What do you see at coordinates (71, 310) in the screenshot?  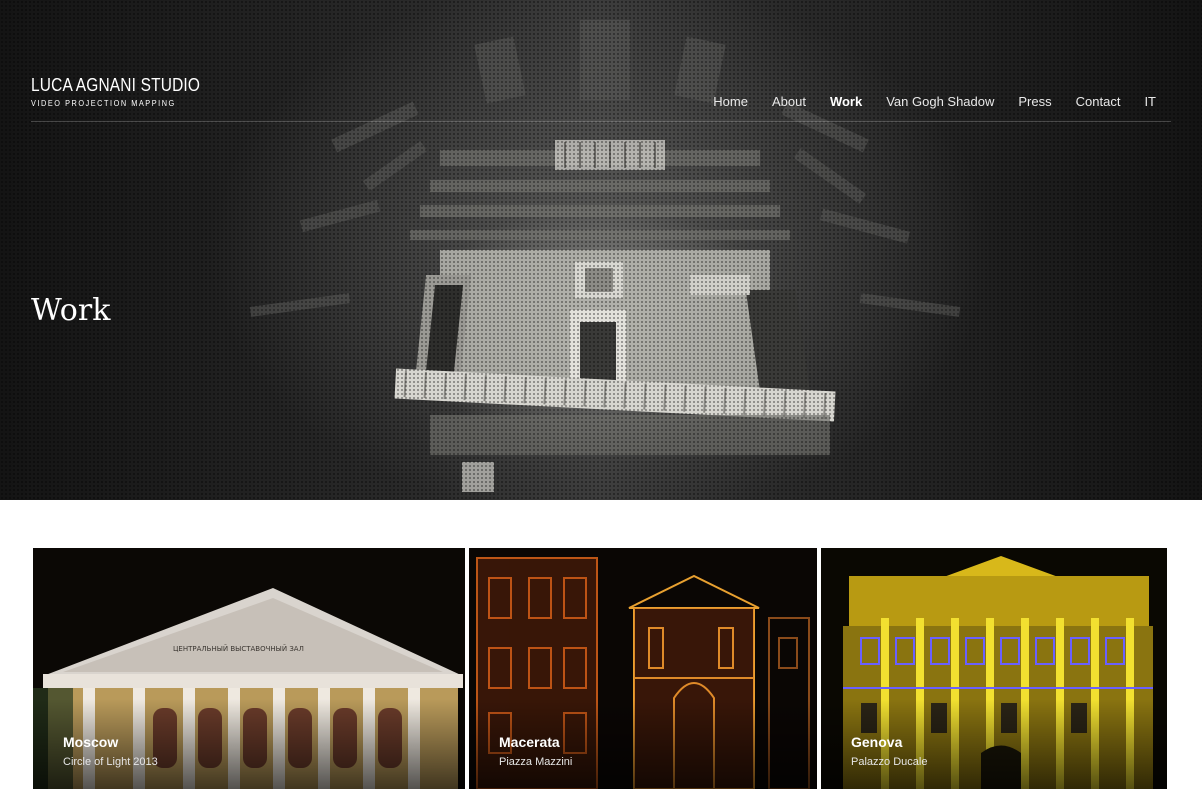 I see `page-title: Work` at bounding box center [71, 310].